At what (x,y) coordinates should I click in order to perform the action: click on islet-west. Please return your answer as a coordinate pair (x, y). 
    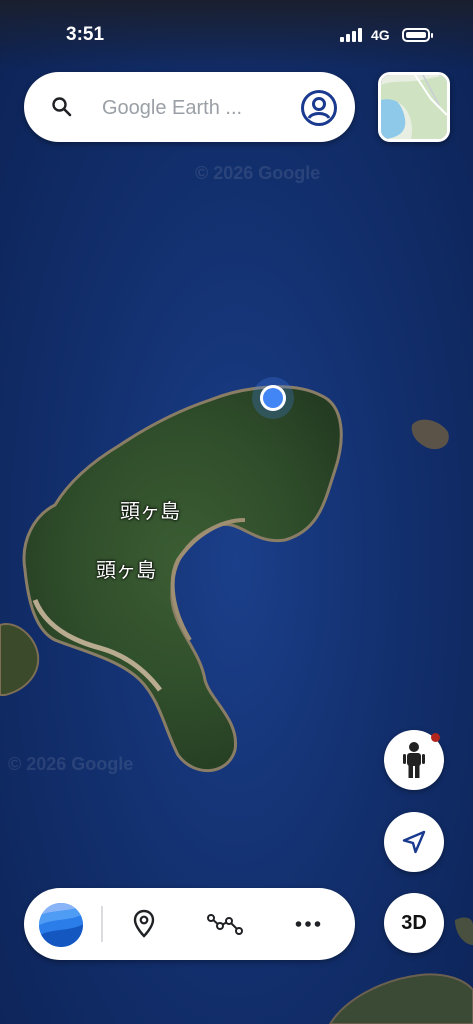
    Looking at the image, I should click on (20, 659).